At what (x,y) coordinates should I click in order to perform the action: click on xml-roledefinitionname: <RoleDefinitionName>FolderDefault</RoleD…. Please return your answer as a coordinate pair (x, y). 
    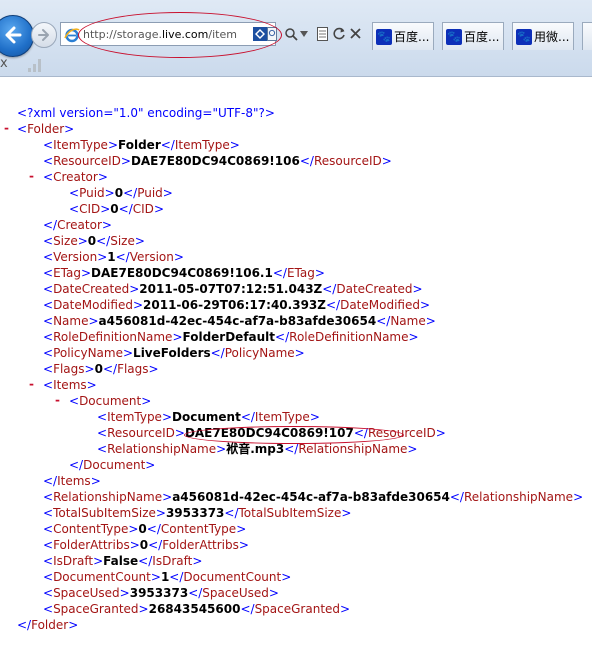
    Looking at the image, I should click on (231, 337).